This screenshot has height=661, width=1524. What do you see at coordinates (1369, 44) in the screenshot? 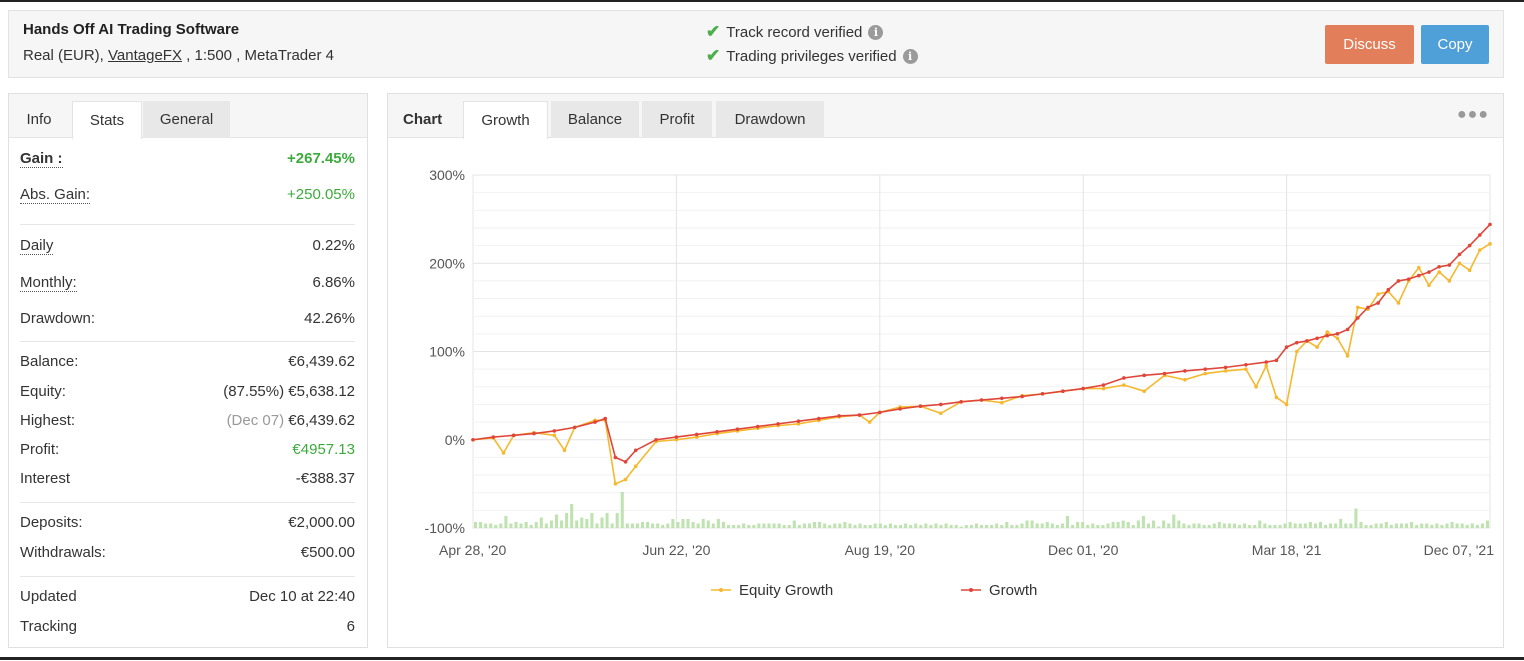
I see `discuss-button: Discuss` at bounding box center [1369, 44].